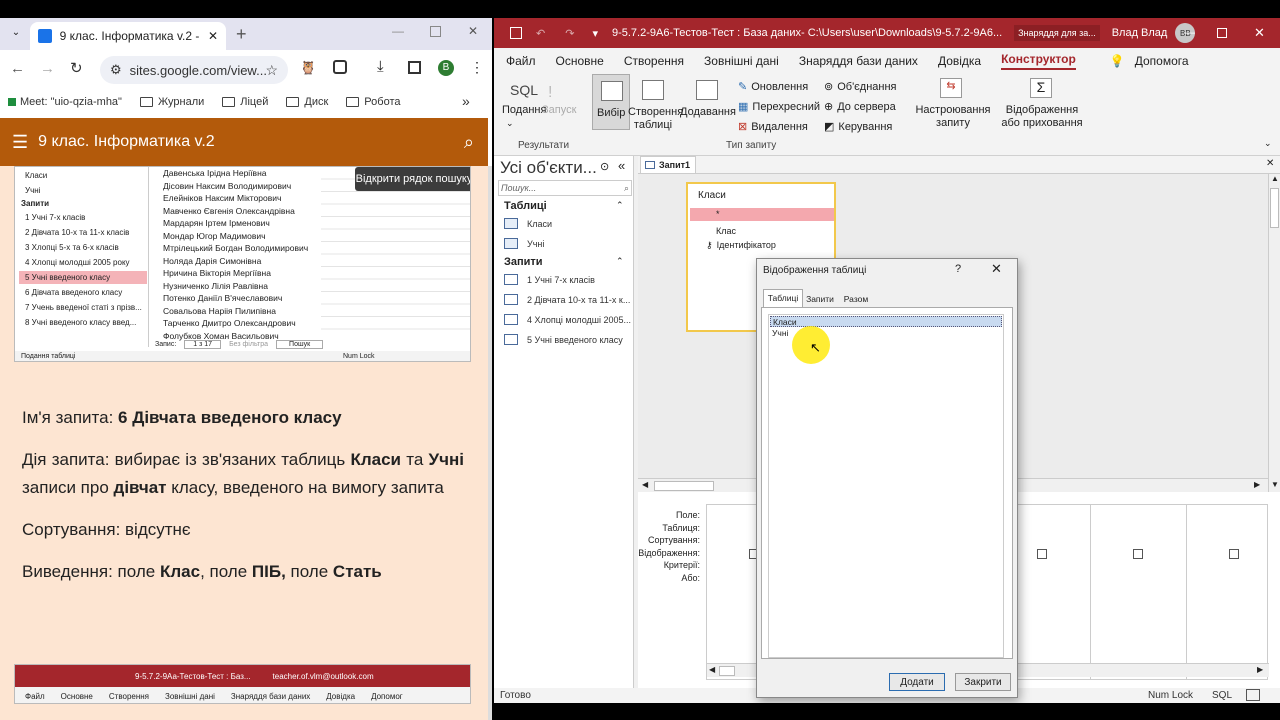  I want to click on bookmark-folder: Робота, so click(373, 102).